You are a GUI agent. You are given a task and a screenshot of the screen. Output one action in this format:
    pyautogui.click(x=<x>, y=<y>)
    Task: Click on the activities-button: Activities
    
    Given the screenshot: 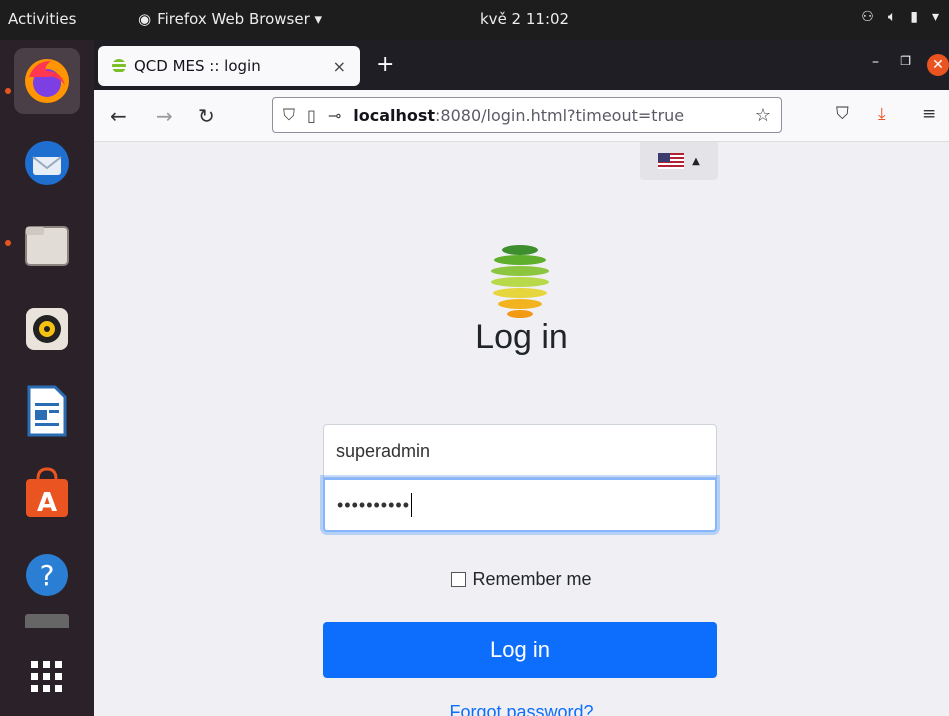 What is the action you would take?
    pyautogui.click(x=42, y=19)
    